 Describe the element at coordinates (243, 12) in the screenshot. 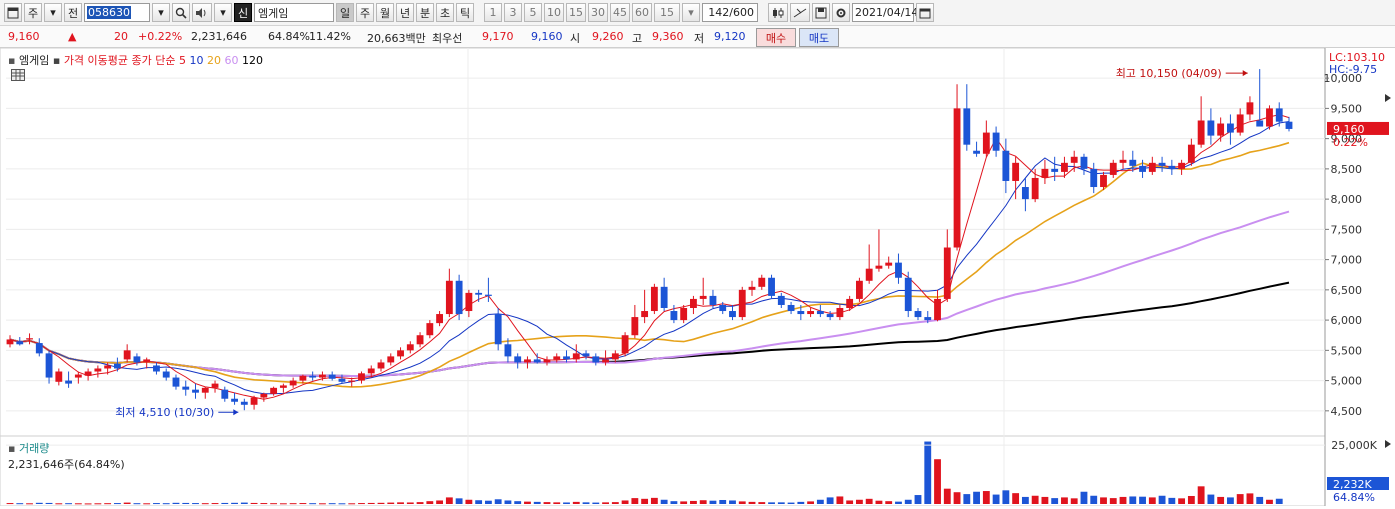

I see `stock-info-icon: 신` at that location.